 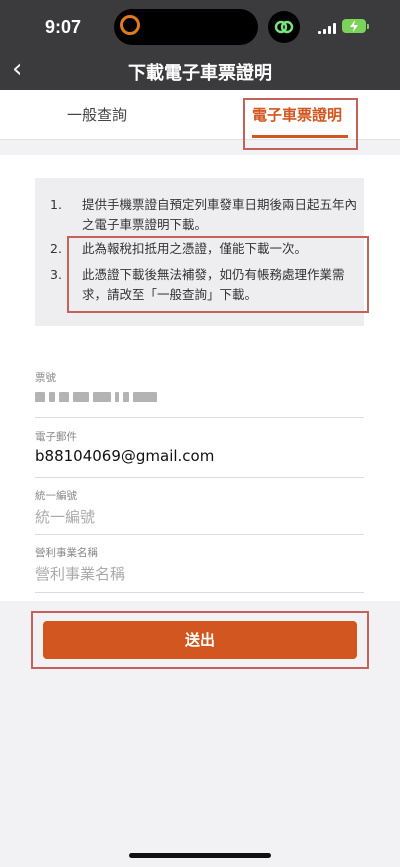 I want to click on battery-charging-icon, so click(x=354, y=26).